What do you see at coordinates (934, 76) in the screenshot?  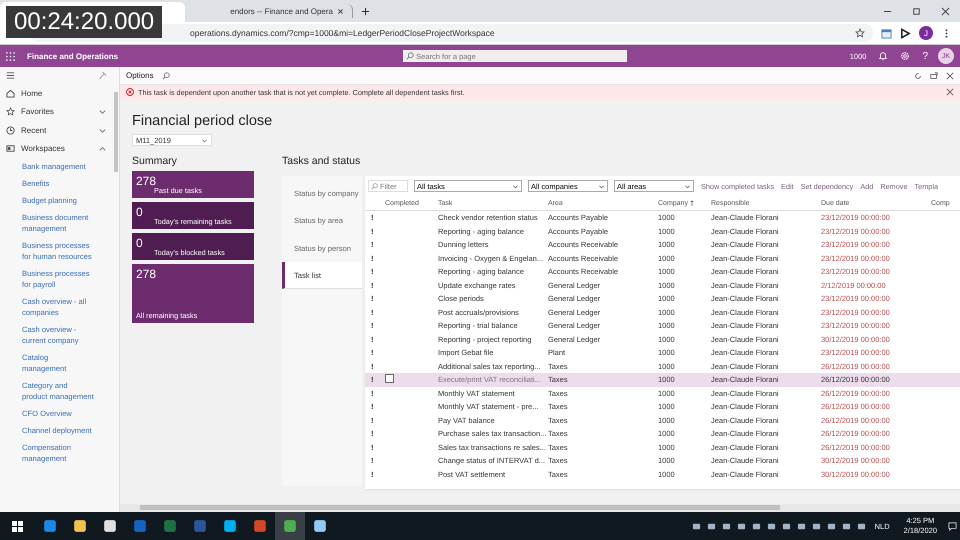 I see `popout-icon` at bounding box center [934, 76].